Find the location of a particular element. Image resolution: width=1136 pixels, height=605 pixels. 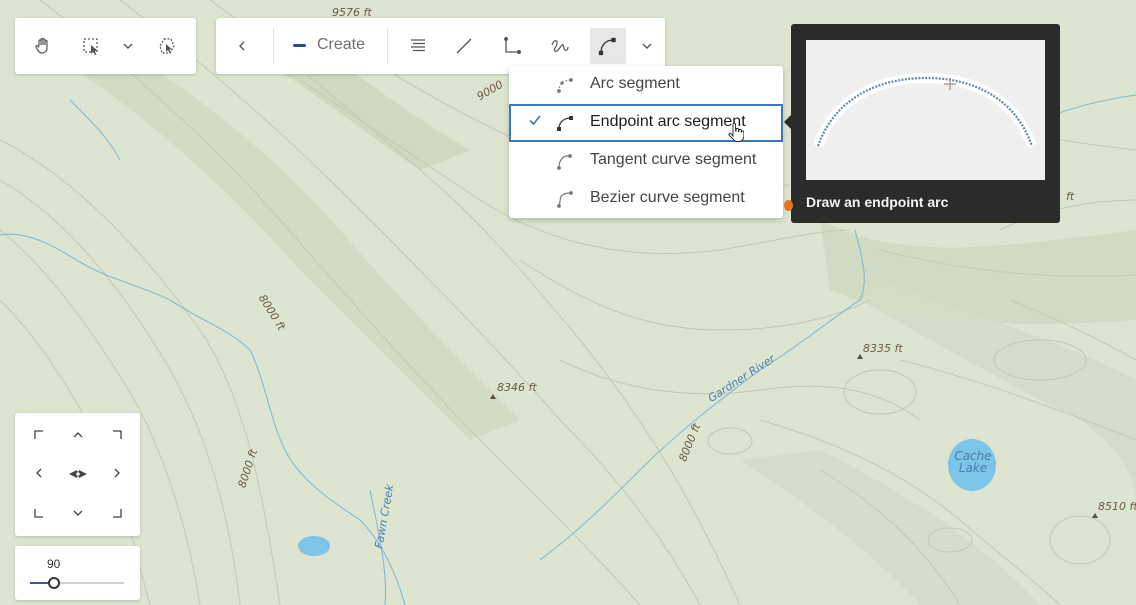

pan-down-button is located at coordinates (78, 514).